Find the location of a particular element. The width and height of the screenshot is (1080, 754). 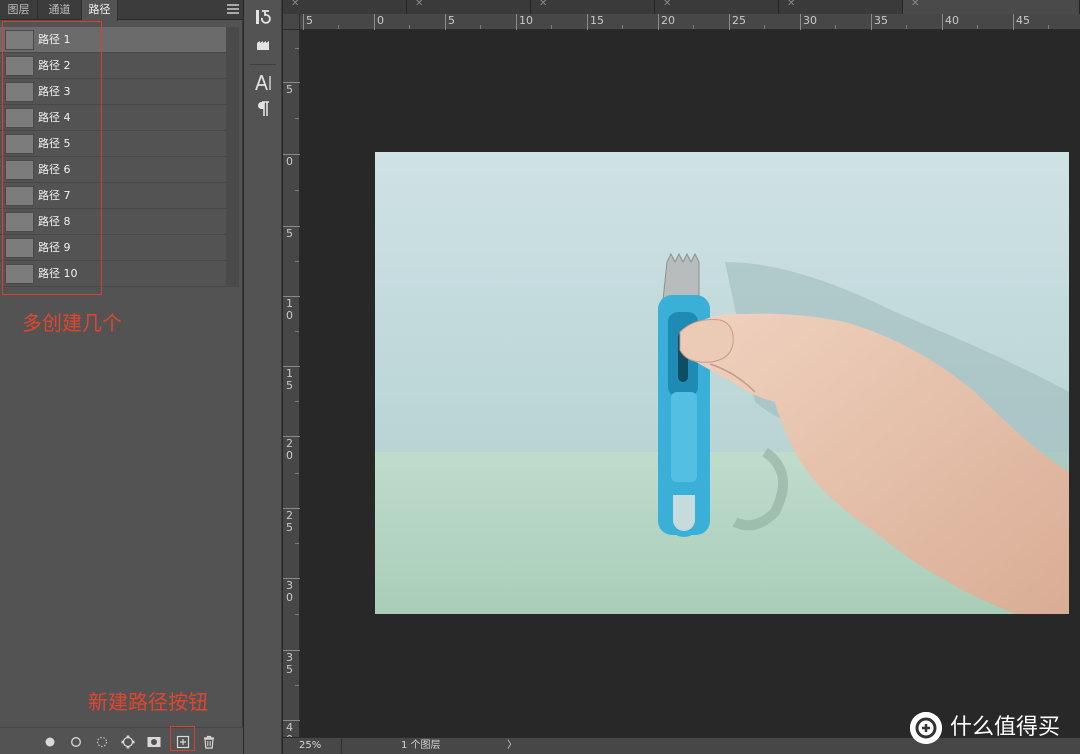

load-selection-icon is located at coordinates (102, 742).